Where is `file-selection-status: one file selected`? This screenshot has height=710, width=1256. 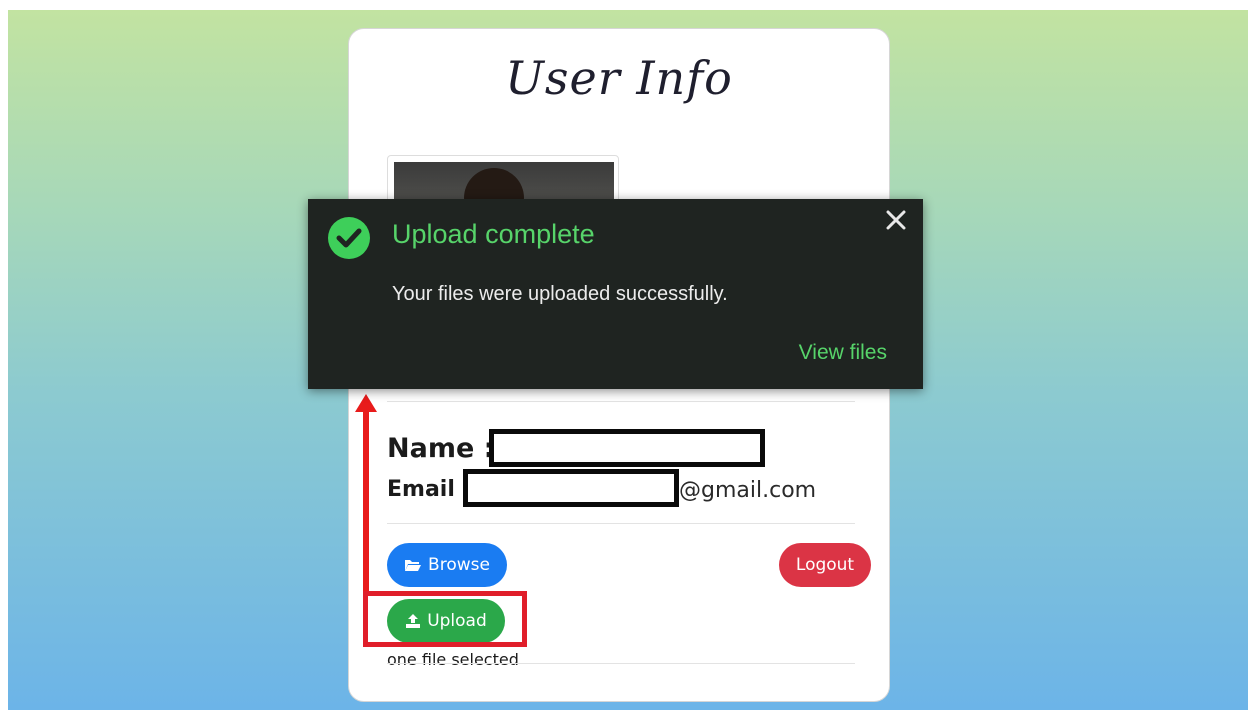
file-selection-status: one file selected is located at coordinates (453, 659).